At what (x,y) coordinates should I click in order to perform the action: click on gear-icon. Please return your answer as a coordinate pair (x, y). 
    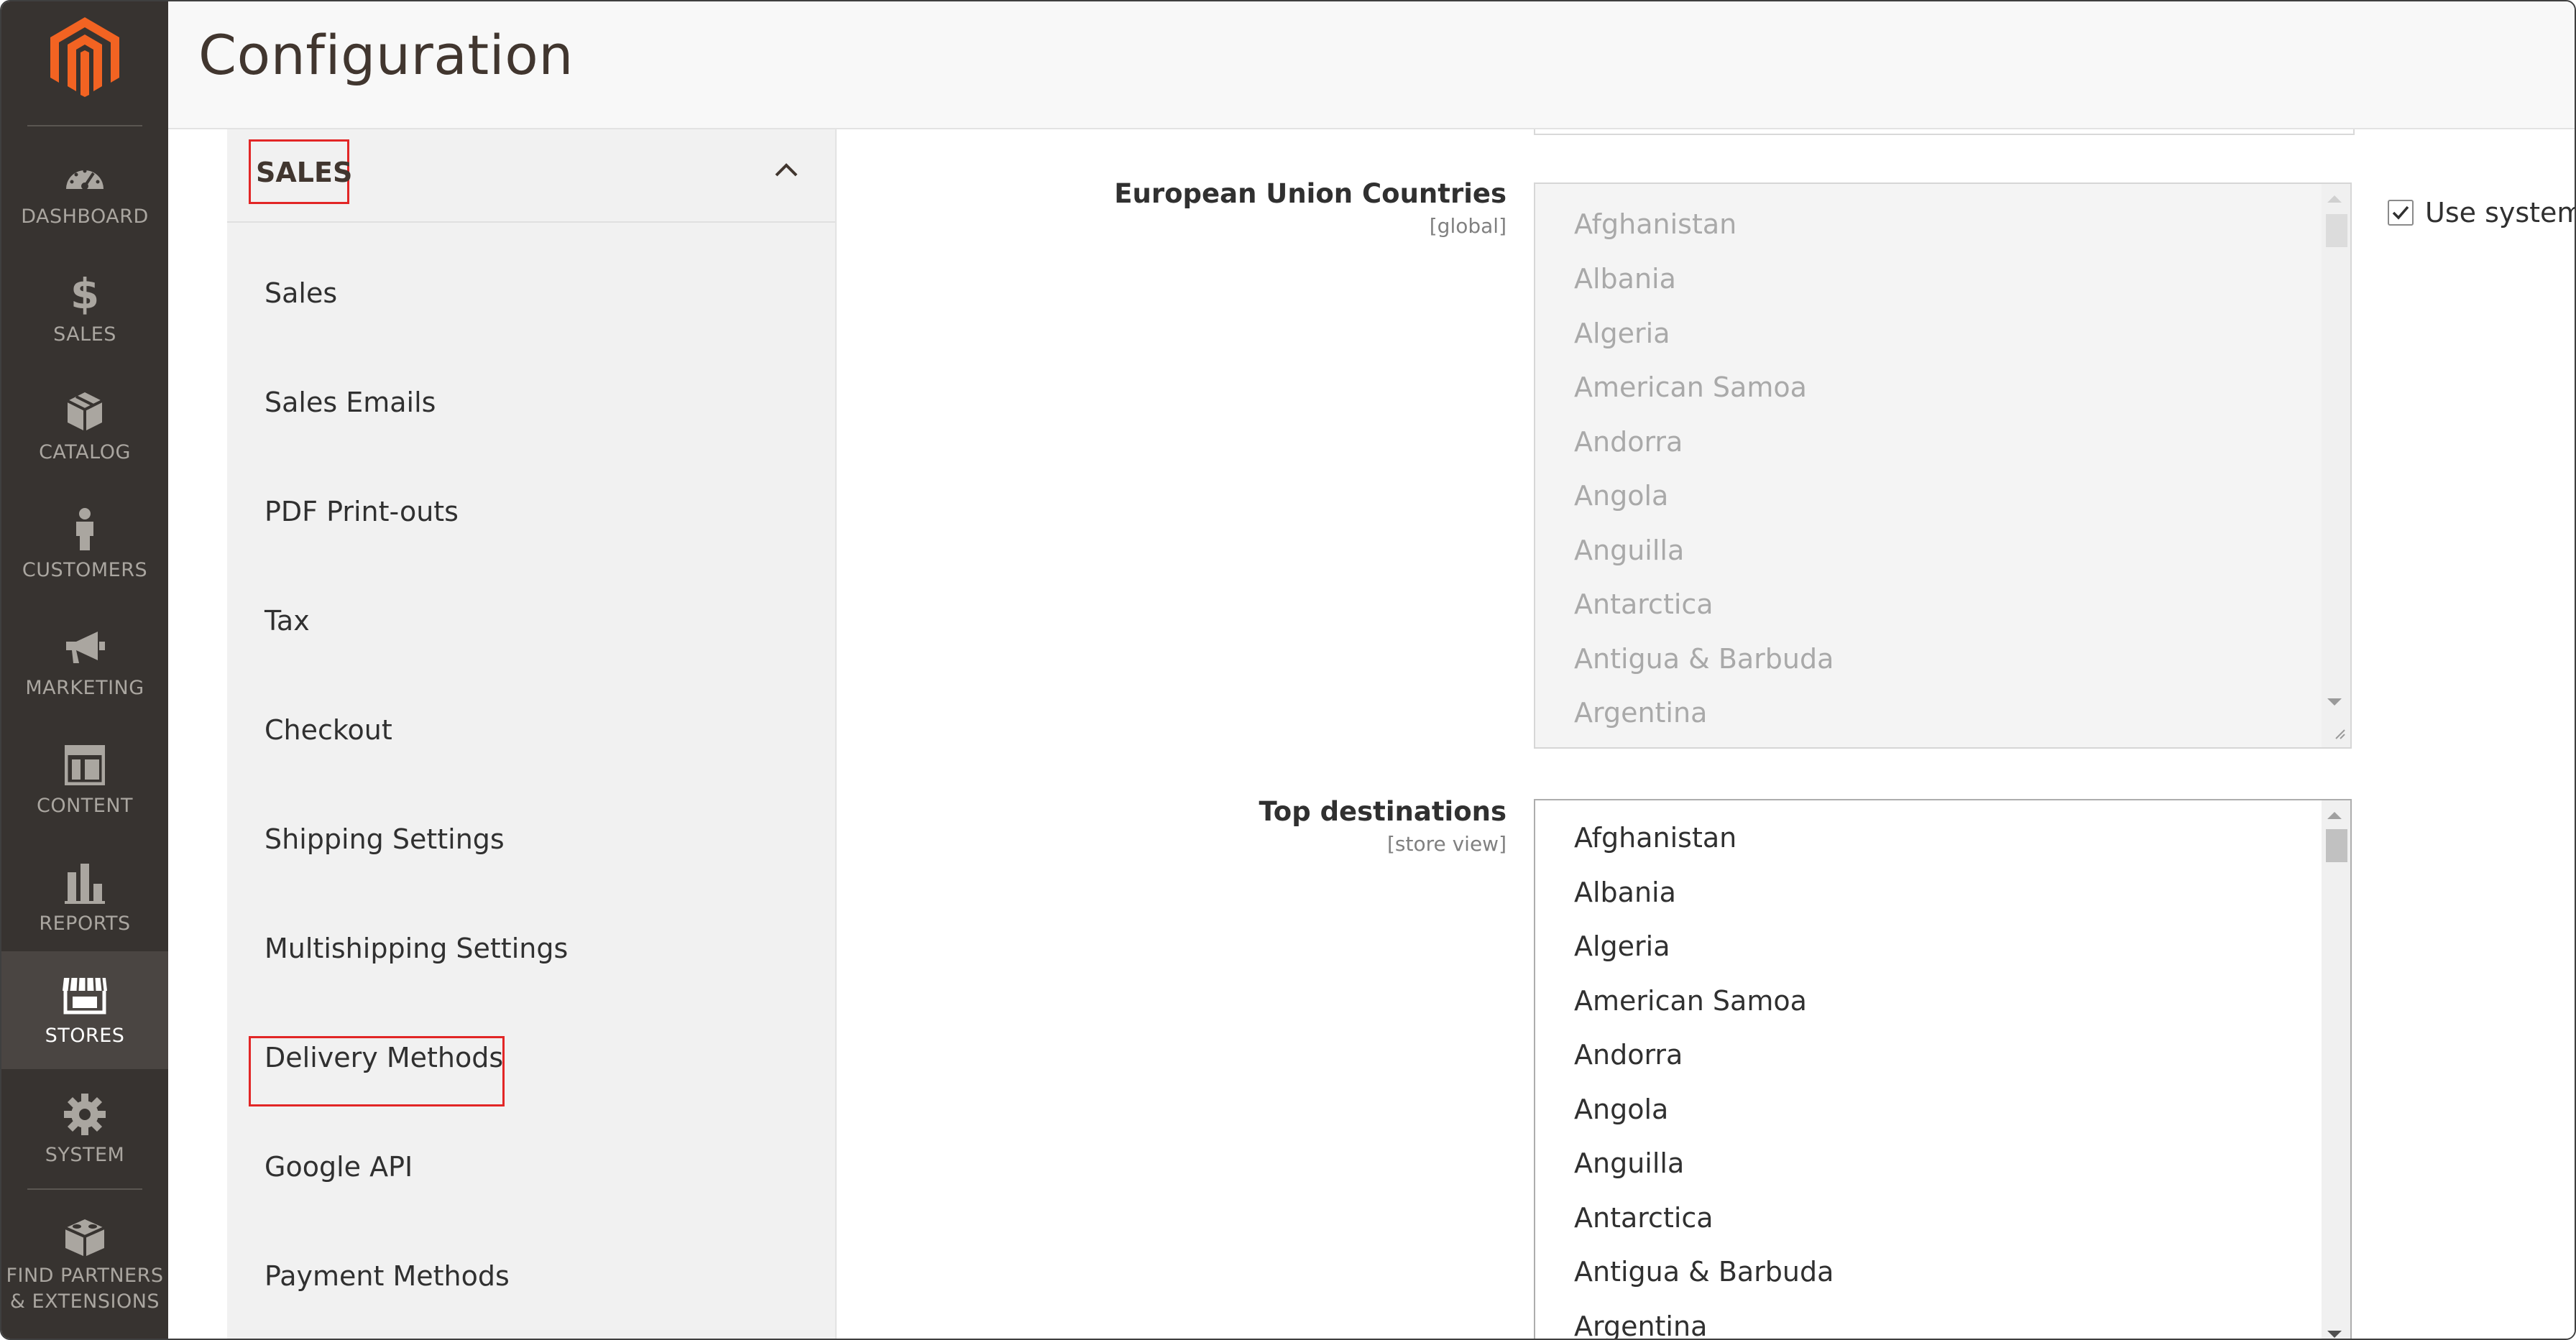
    Looking at the image, I should click on (84, 1115).